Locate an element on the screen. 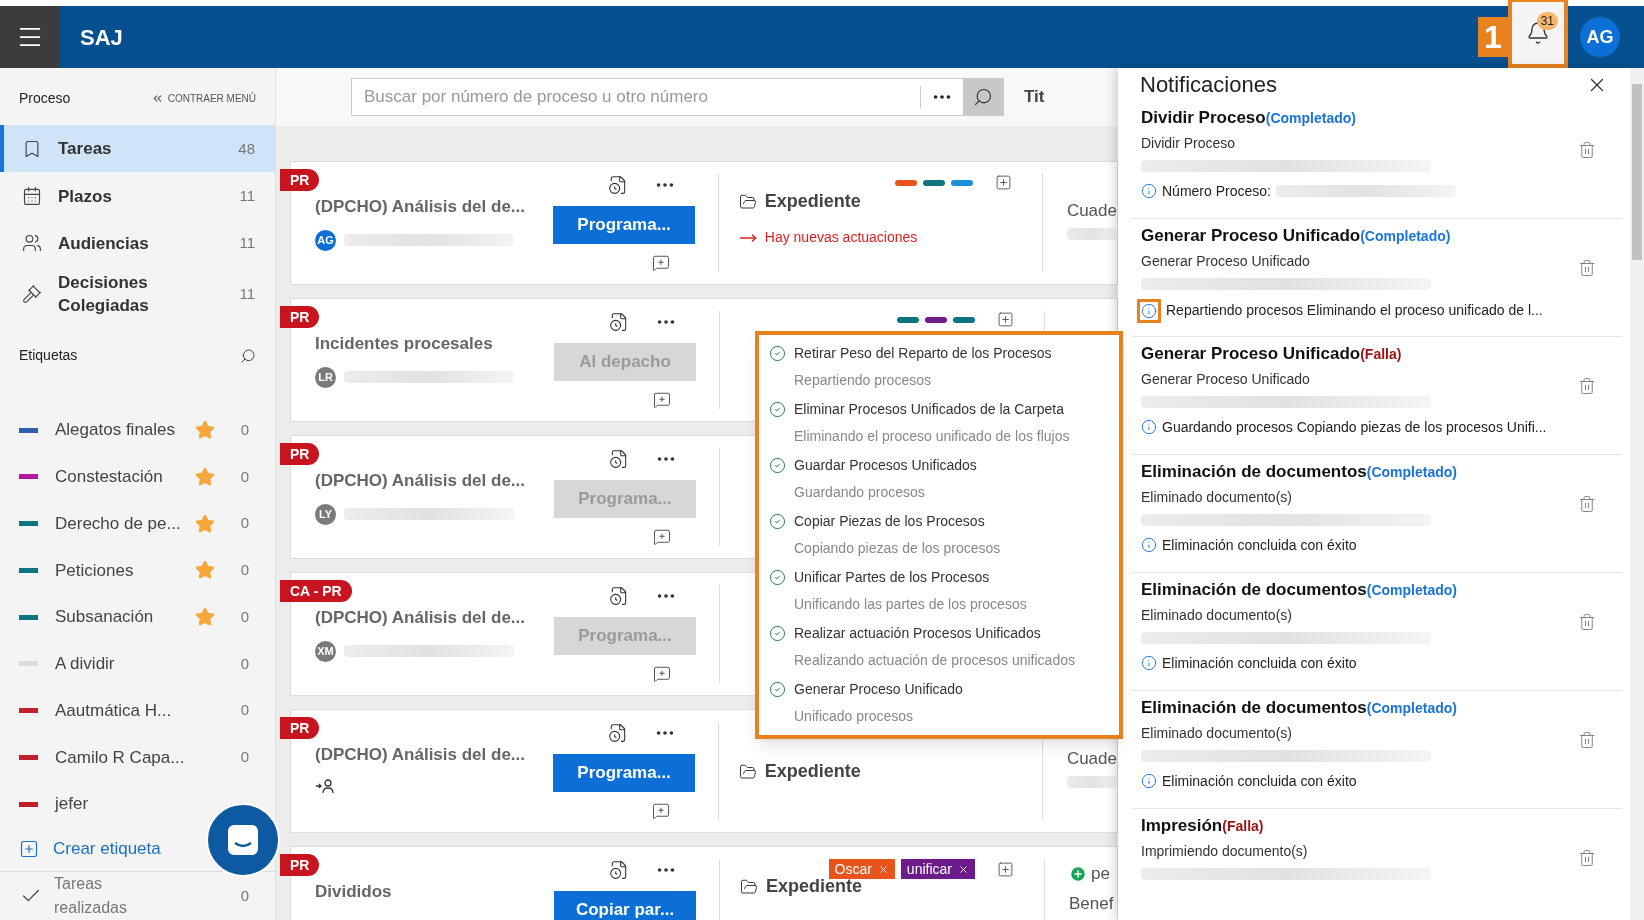 The image size is (1644, 920). step-subtitle: Realizando actuación de procesos unificados is located at coordinates (934, 660).